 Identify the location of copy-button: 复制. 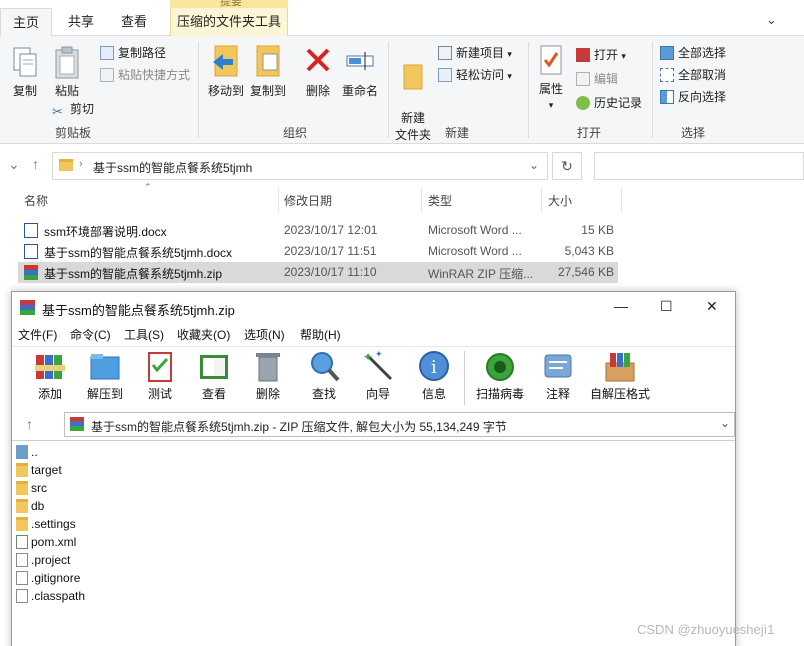
(25, 72).